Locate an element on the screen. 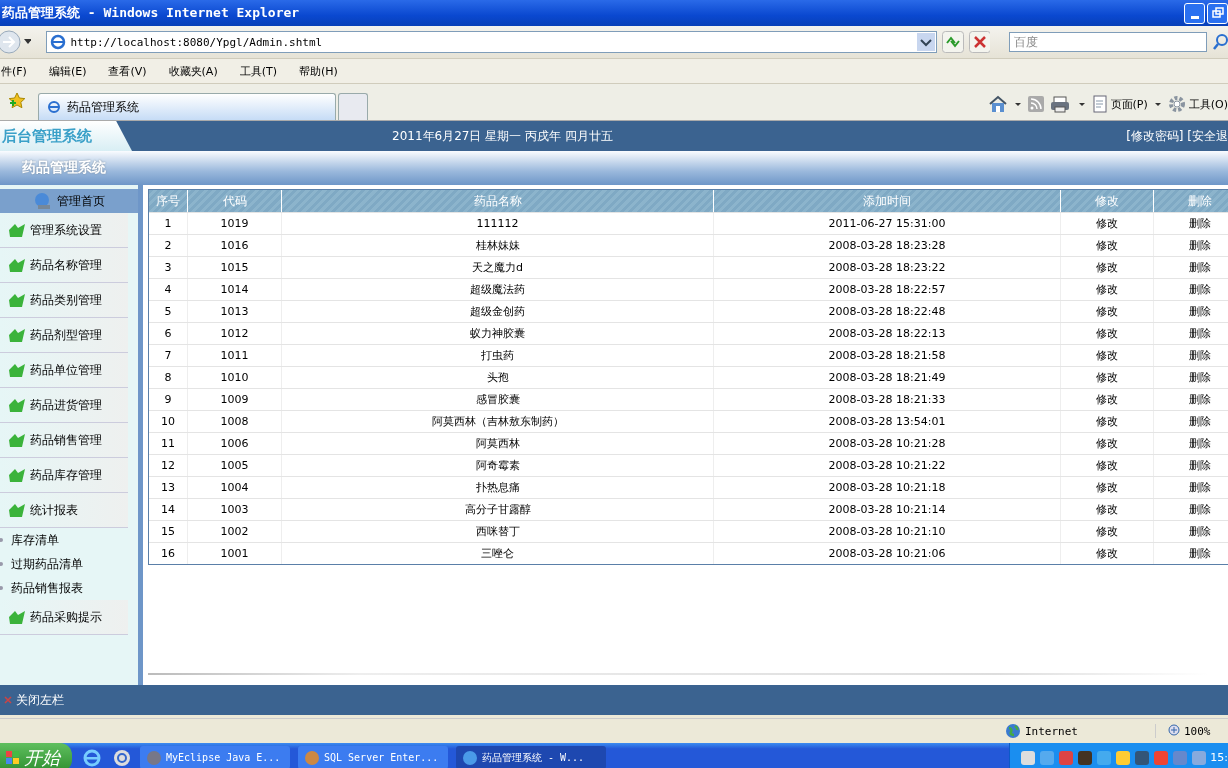 This screenshot has height=768, width=1228. restore-button is located at coordinates (1217, 13).